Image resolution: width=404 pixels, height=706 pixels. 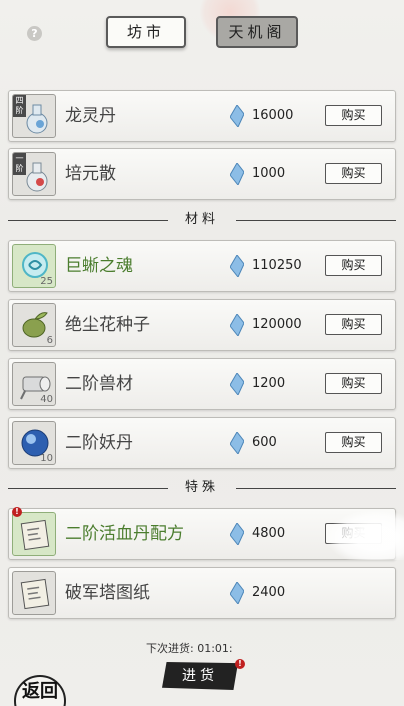 I want to click on section-title: 材料, so click(x=201, y=219).